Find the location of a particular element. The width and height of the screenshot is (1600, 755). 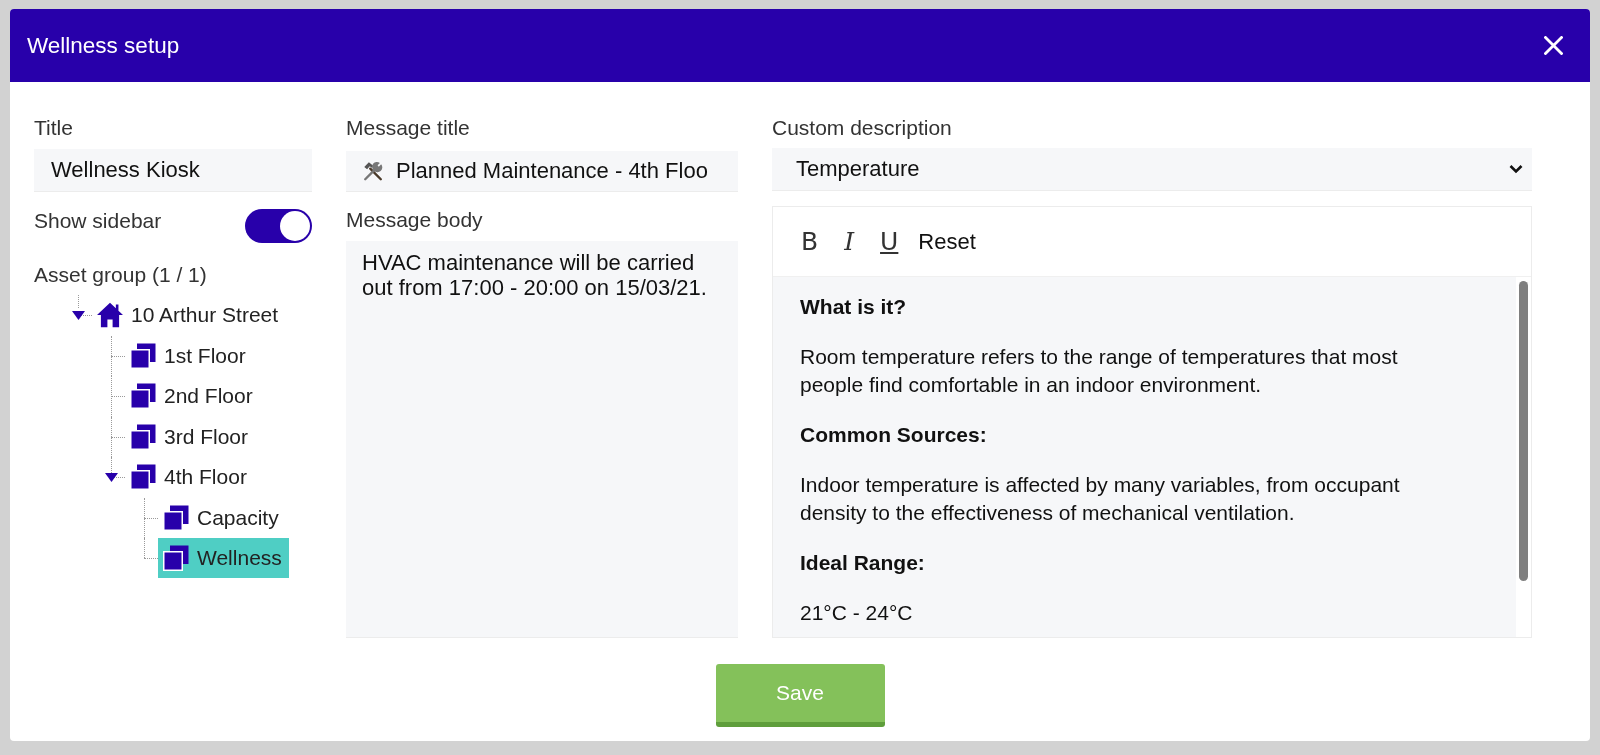

tree-item: Wellness is located at coordinates (223, 558).